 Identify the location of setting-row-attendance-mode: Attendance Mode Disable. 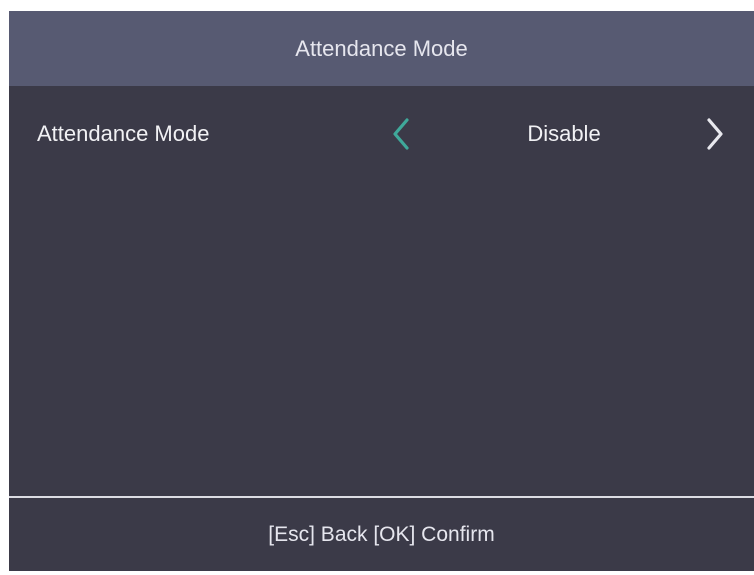
(381, 134).